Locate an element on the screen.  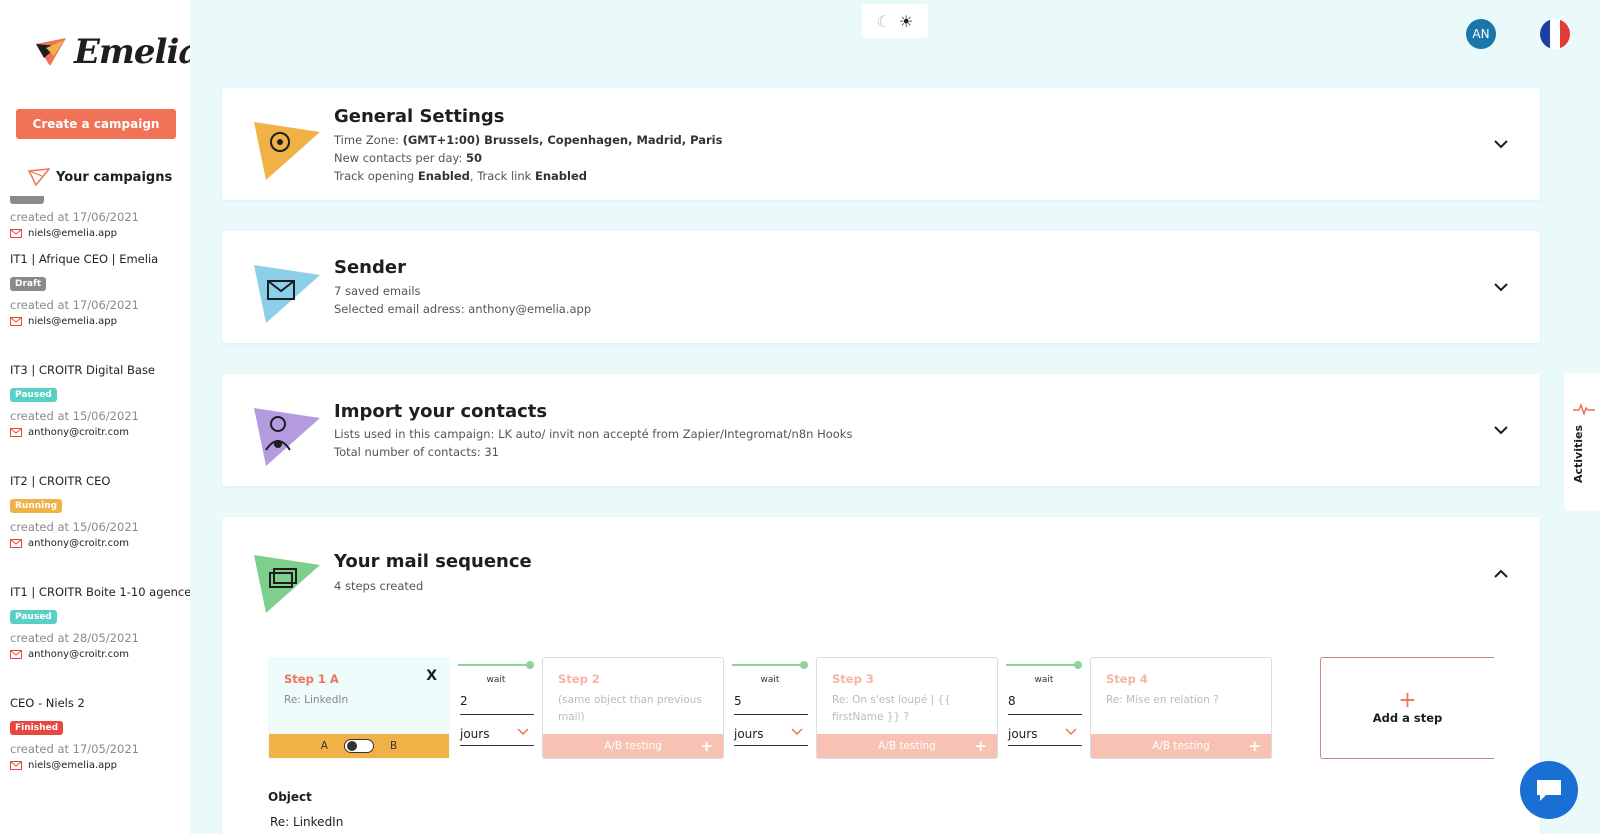
activities-tab: Activities is located at coordinates (1582, 442).